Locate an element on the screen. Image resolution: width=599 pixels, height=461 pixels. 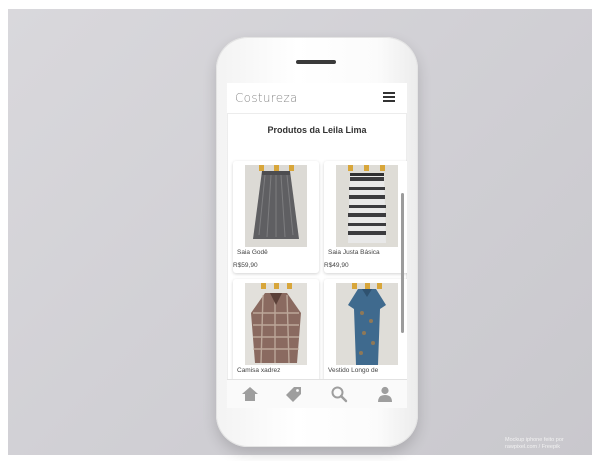
hamburger-menu-icon is located at coordinates (389, 97).